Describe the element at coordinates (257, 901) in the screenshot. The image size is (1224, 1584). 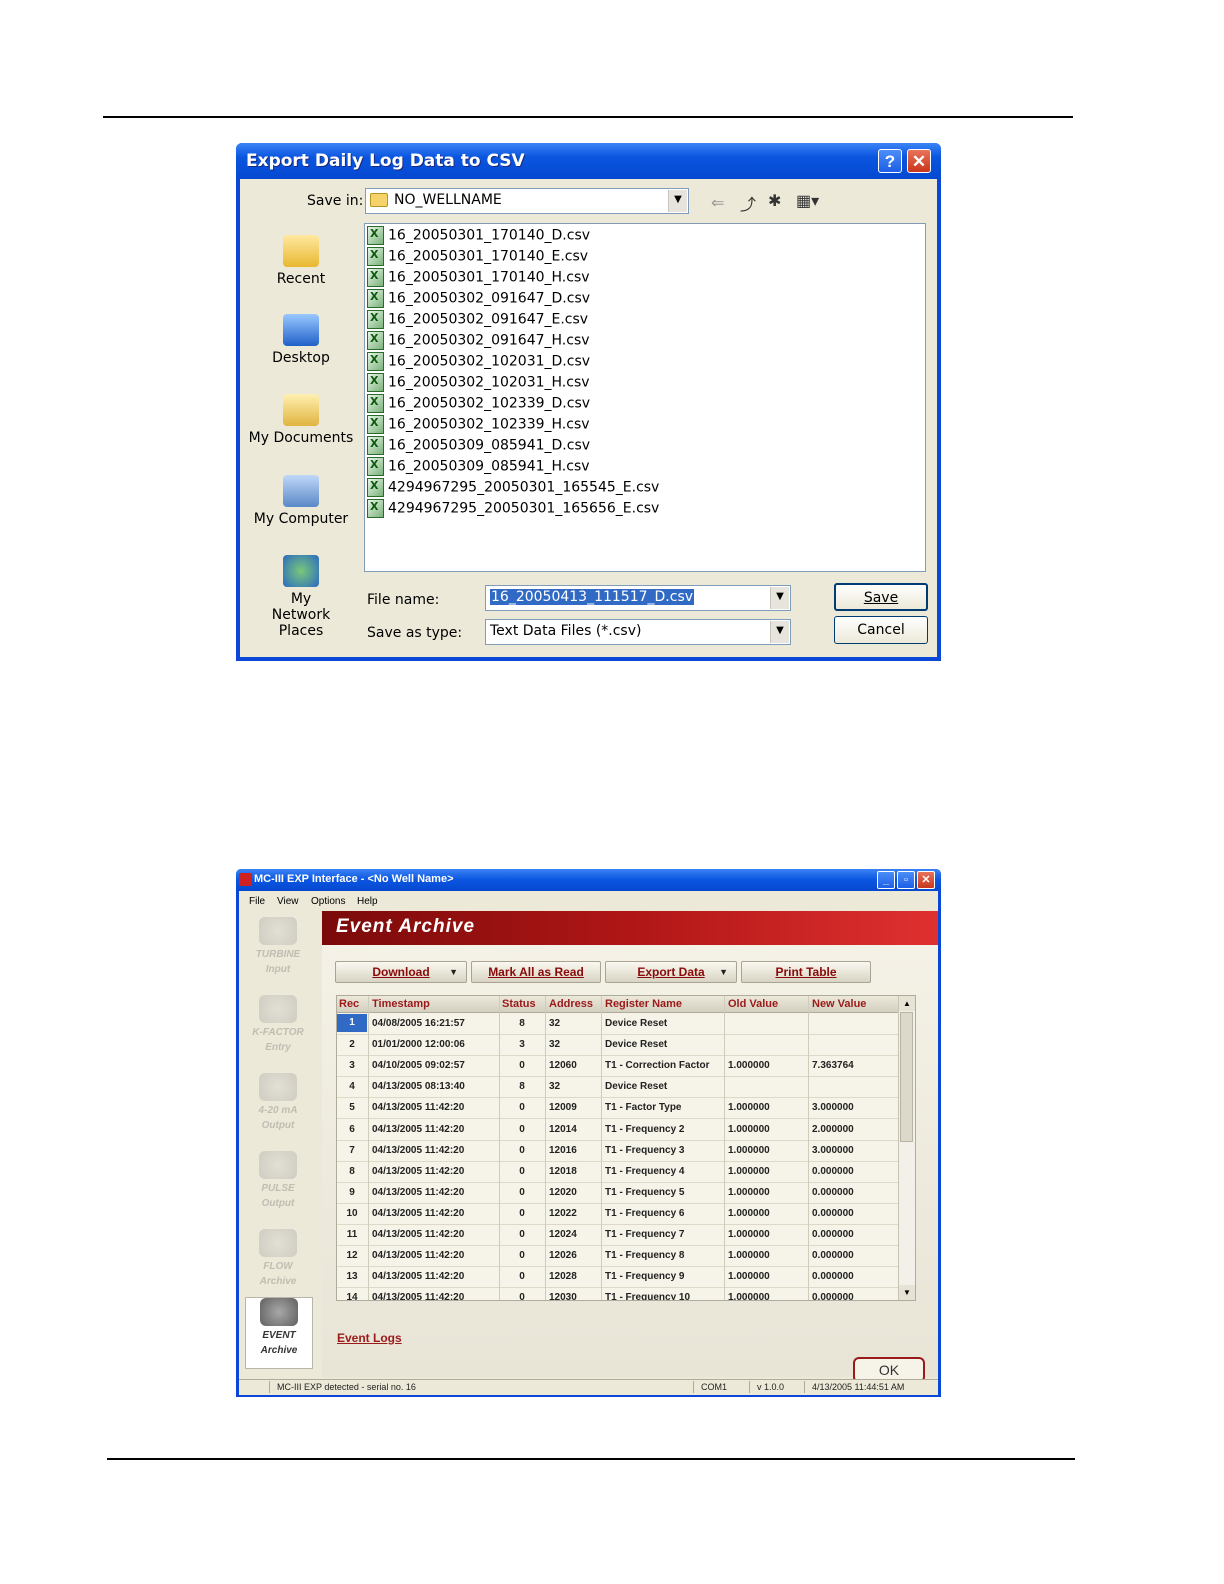
I see `menu-file: File` at that location.